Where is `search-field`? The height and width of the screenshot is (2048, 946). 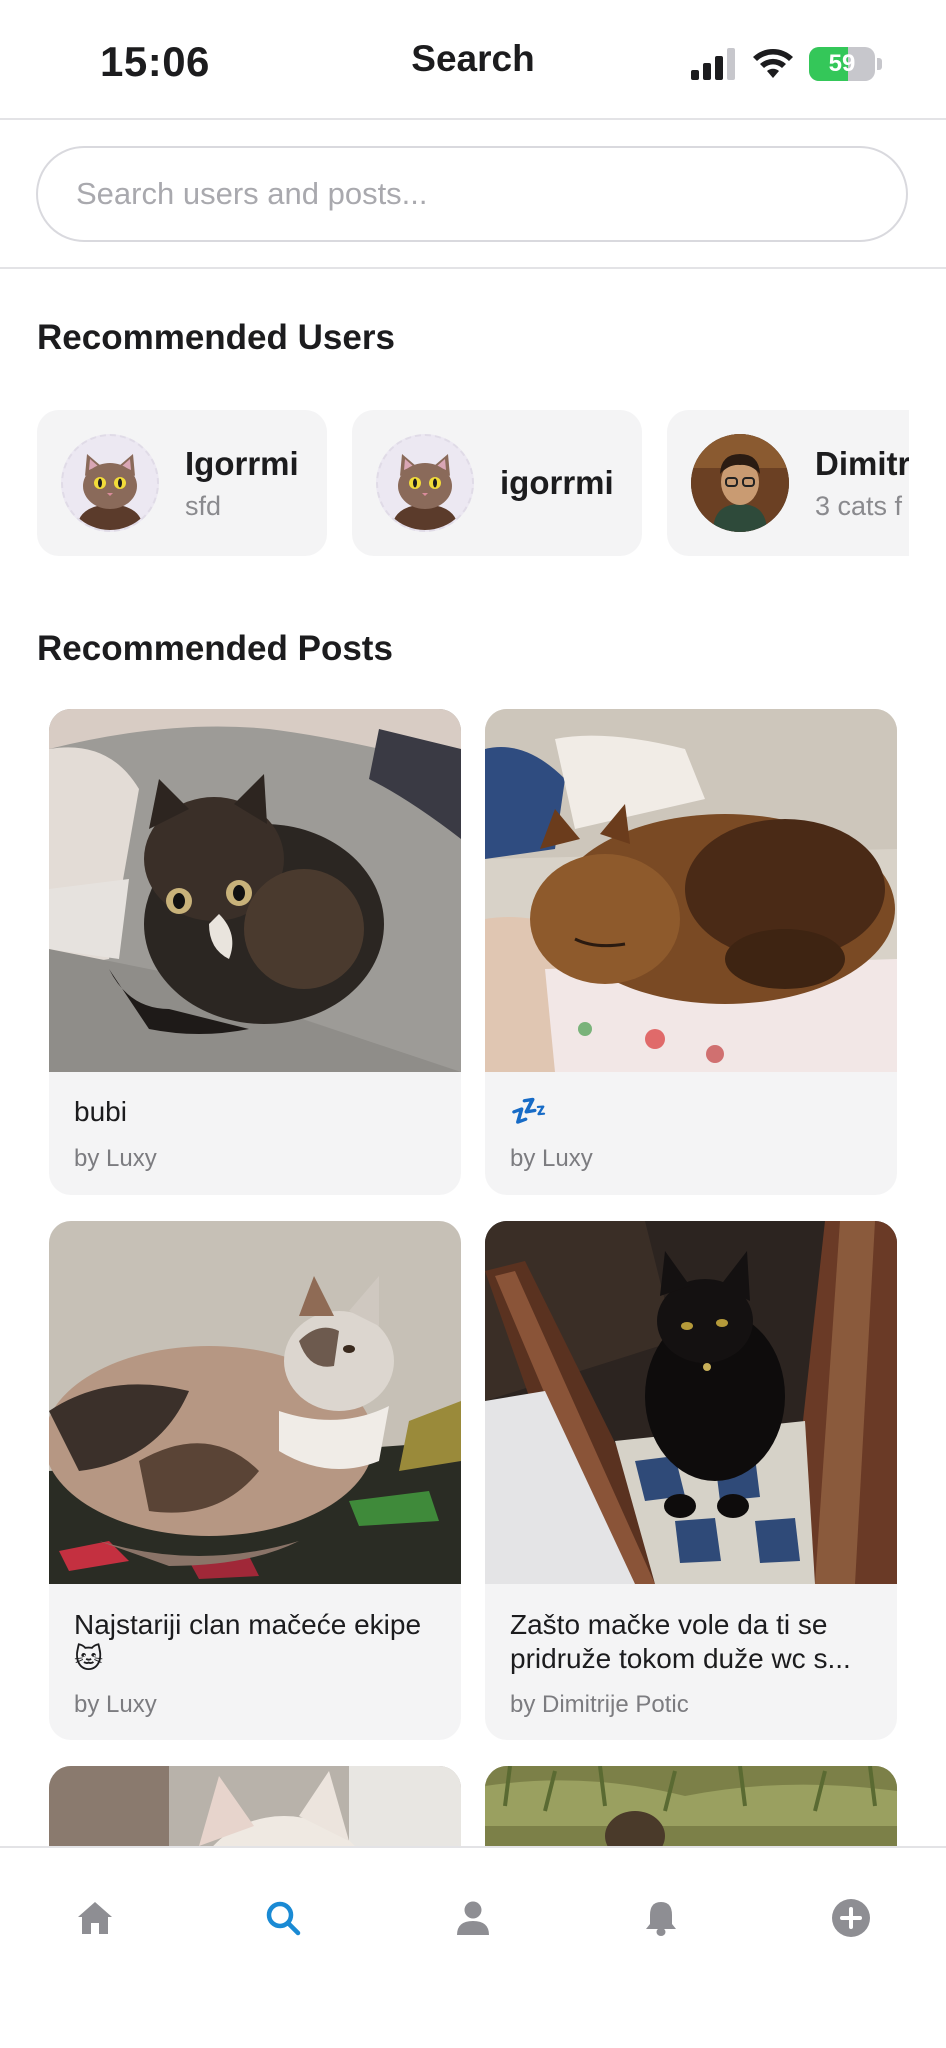 search-field is located at coordinates (472, 194).